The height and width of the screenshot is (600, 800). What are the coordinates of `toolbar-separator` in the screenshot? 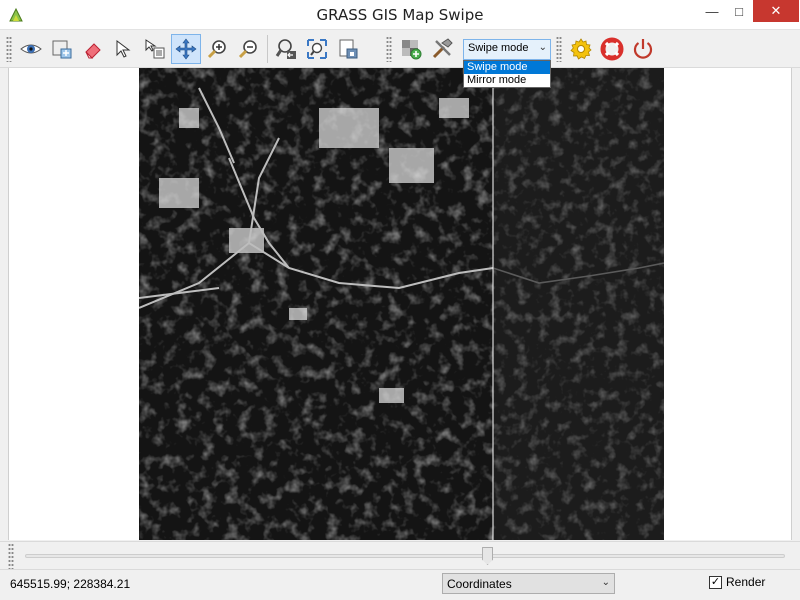 It's located at (267, 49).